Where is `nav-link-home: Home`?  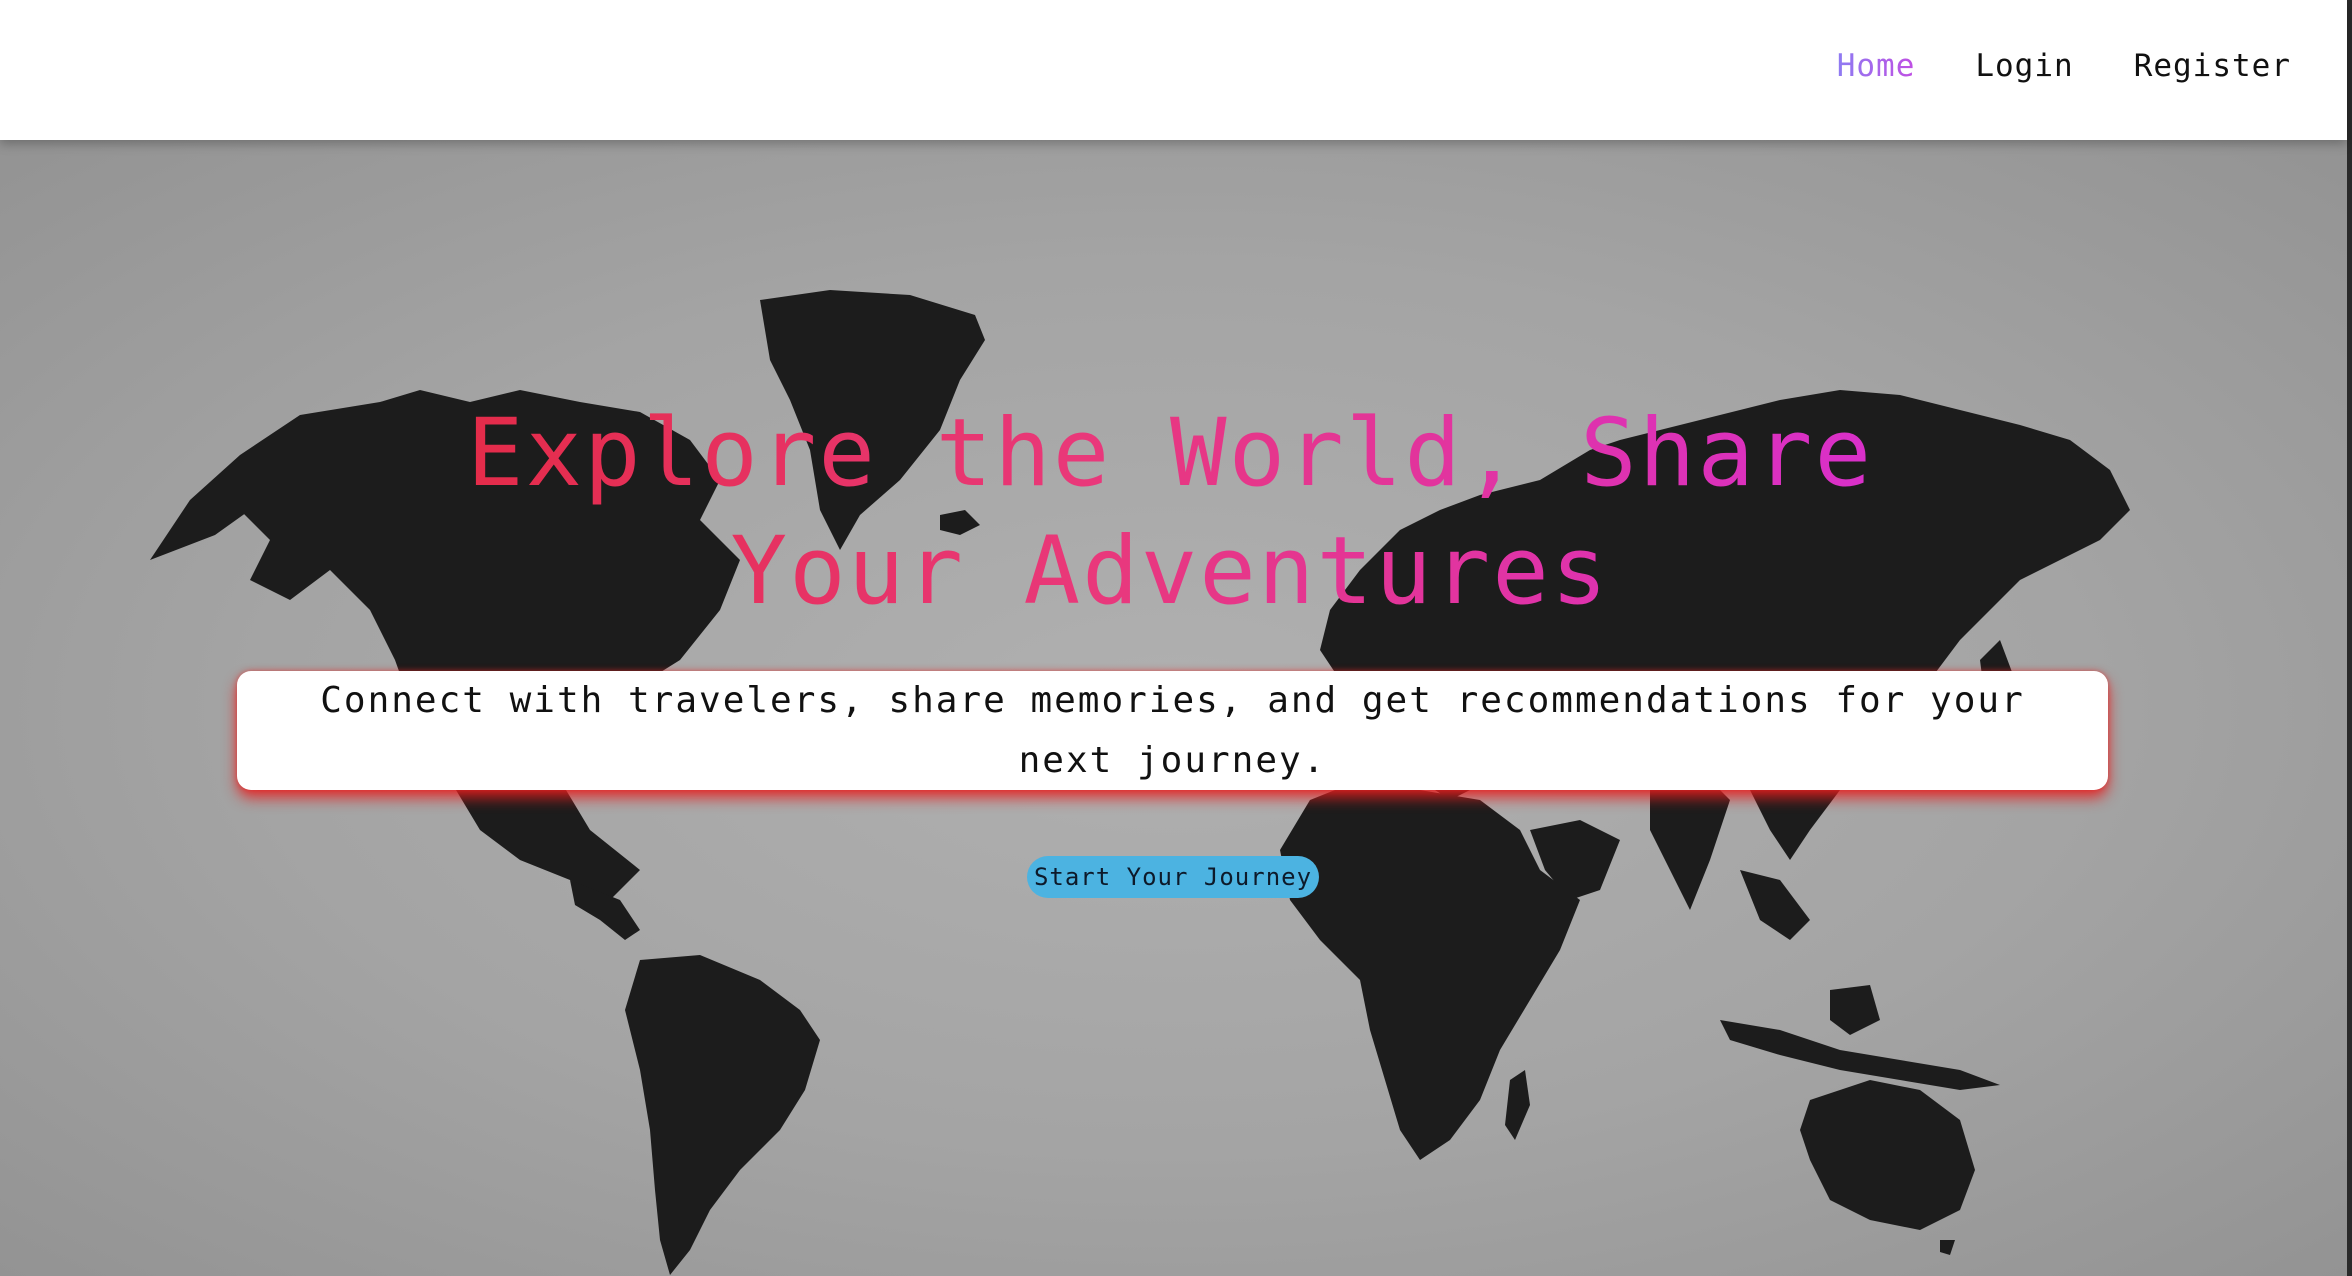 nav-link-home: Home is located at coordinates (1876, 66).